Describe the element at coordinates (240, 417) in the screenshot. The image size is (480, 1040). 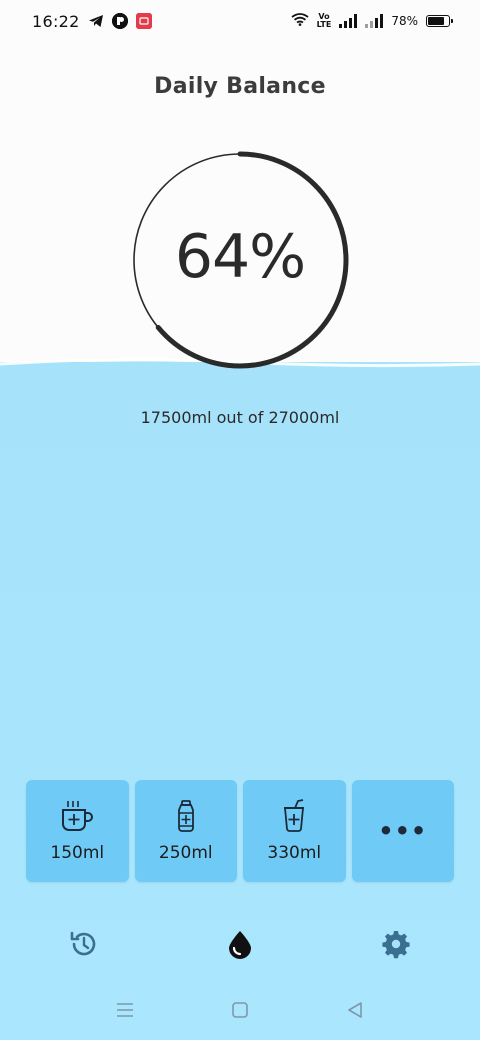
I see `intake-amount: 17500ml out of 27000ml` at that location.